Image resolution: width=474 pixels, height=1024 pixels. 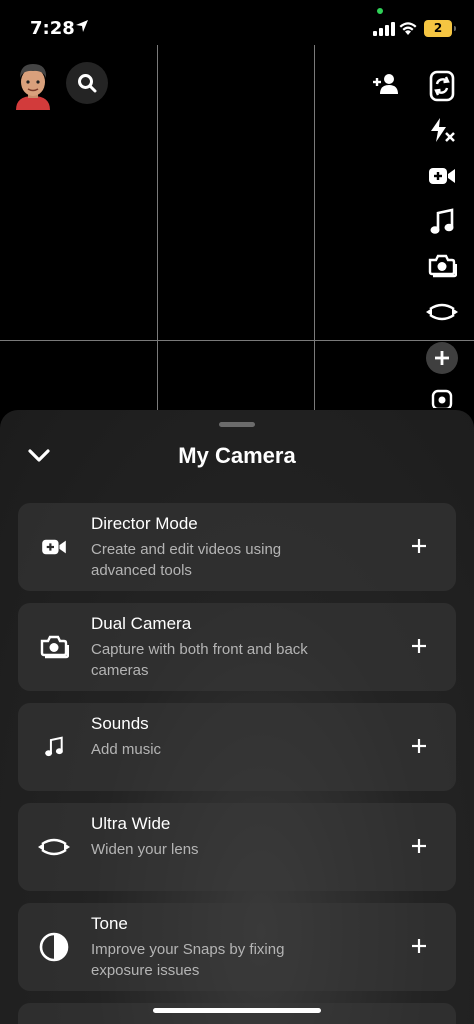 I want to click on add-sounds-button, so click(x=419, y=746).